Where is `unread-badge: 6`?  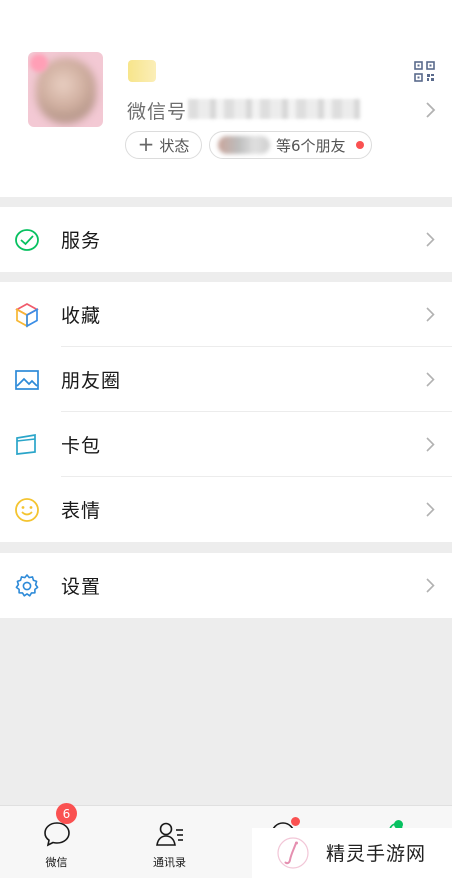
unread-badge: 6 is located at coordinates (66, 813).